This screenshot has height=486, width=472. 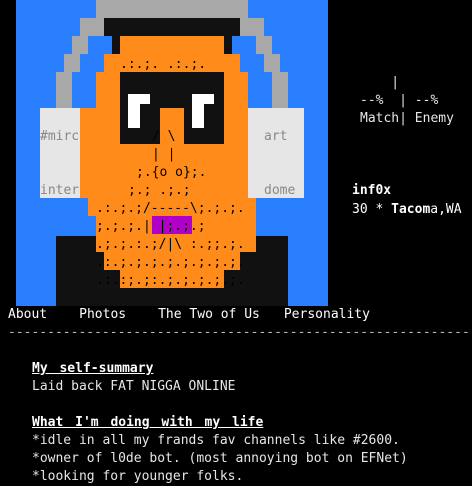 I want to click on self-summary-text: Laid back FAT NIGGA ONLINE, so click(x=134, y=386).